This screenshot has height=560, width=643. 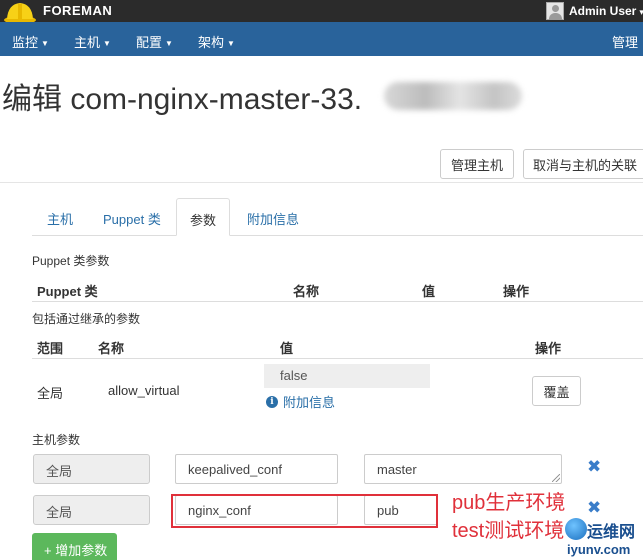 I want to click on tab-additional-info: 附加信息, so click(x=273, y=217).